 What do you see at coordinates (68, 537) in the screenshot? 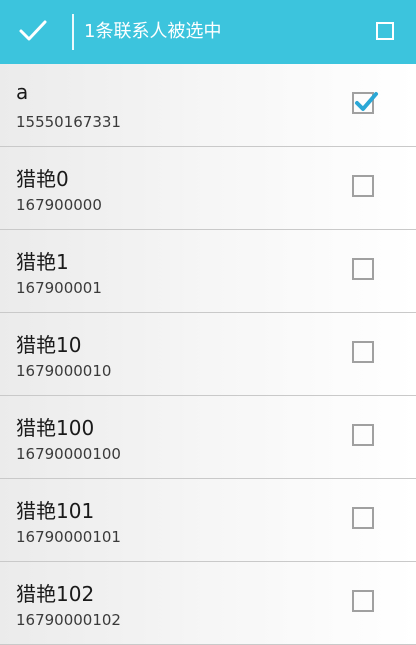
I see `contact-phone: 16790000101` at bounding box center [68, 537].